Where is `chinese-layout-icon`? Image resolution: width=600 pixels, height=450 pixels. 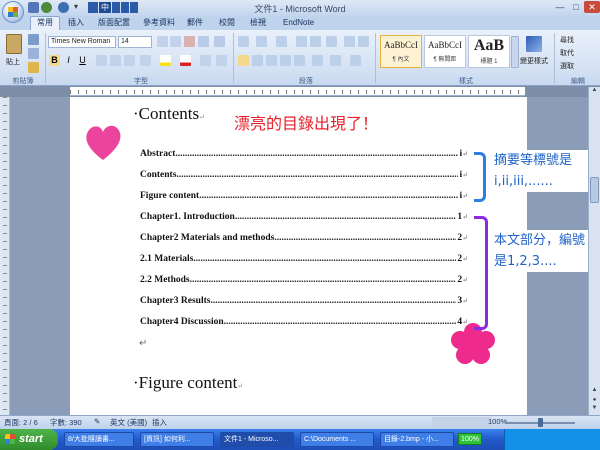
chinese-layout-icon is located at coordinates (331, 41).